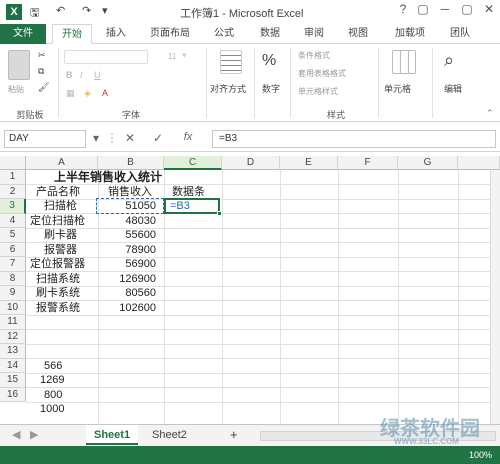 The height and width of the screenshot is (464, 500). What do you see at coordinates (224, 34) in the screenshot?
I see `tab-formulas: 公式` at bounding box center [224, 34].